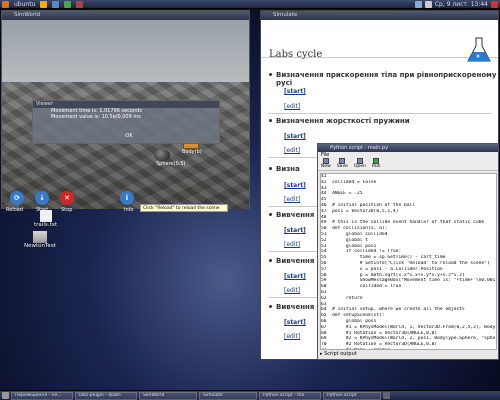  I want to click on clock: Ср, 9 лист. 13:44, so click(461, 4).